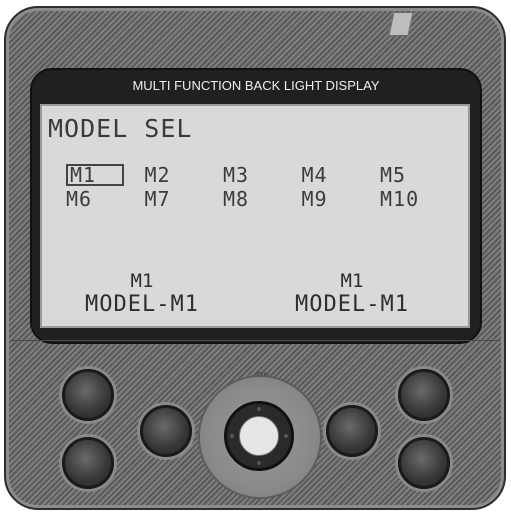 This screenshot has width=511, height=515. I want to click on model-m4: M4, so click(335, 176).